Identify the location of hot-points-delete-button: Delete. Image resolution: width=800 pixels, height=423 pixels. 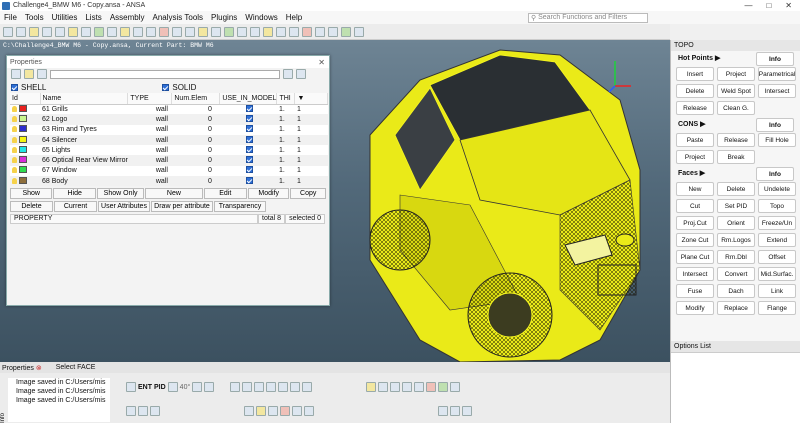
(695, 91).